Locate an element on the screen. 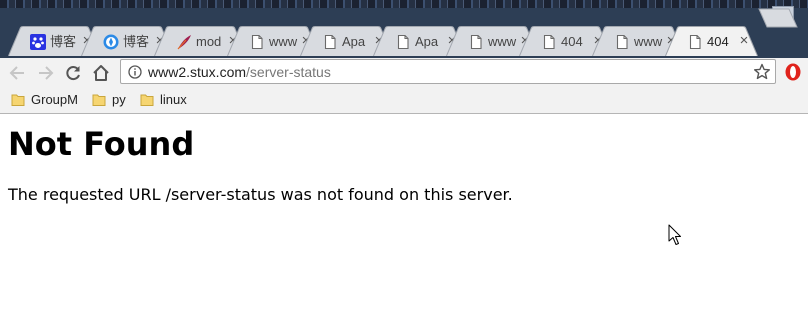 This screenshot has width=808, height=313. bookmark-label: py is located at coordinates (119, 99).